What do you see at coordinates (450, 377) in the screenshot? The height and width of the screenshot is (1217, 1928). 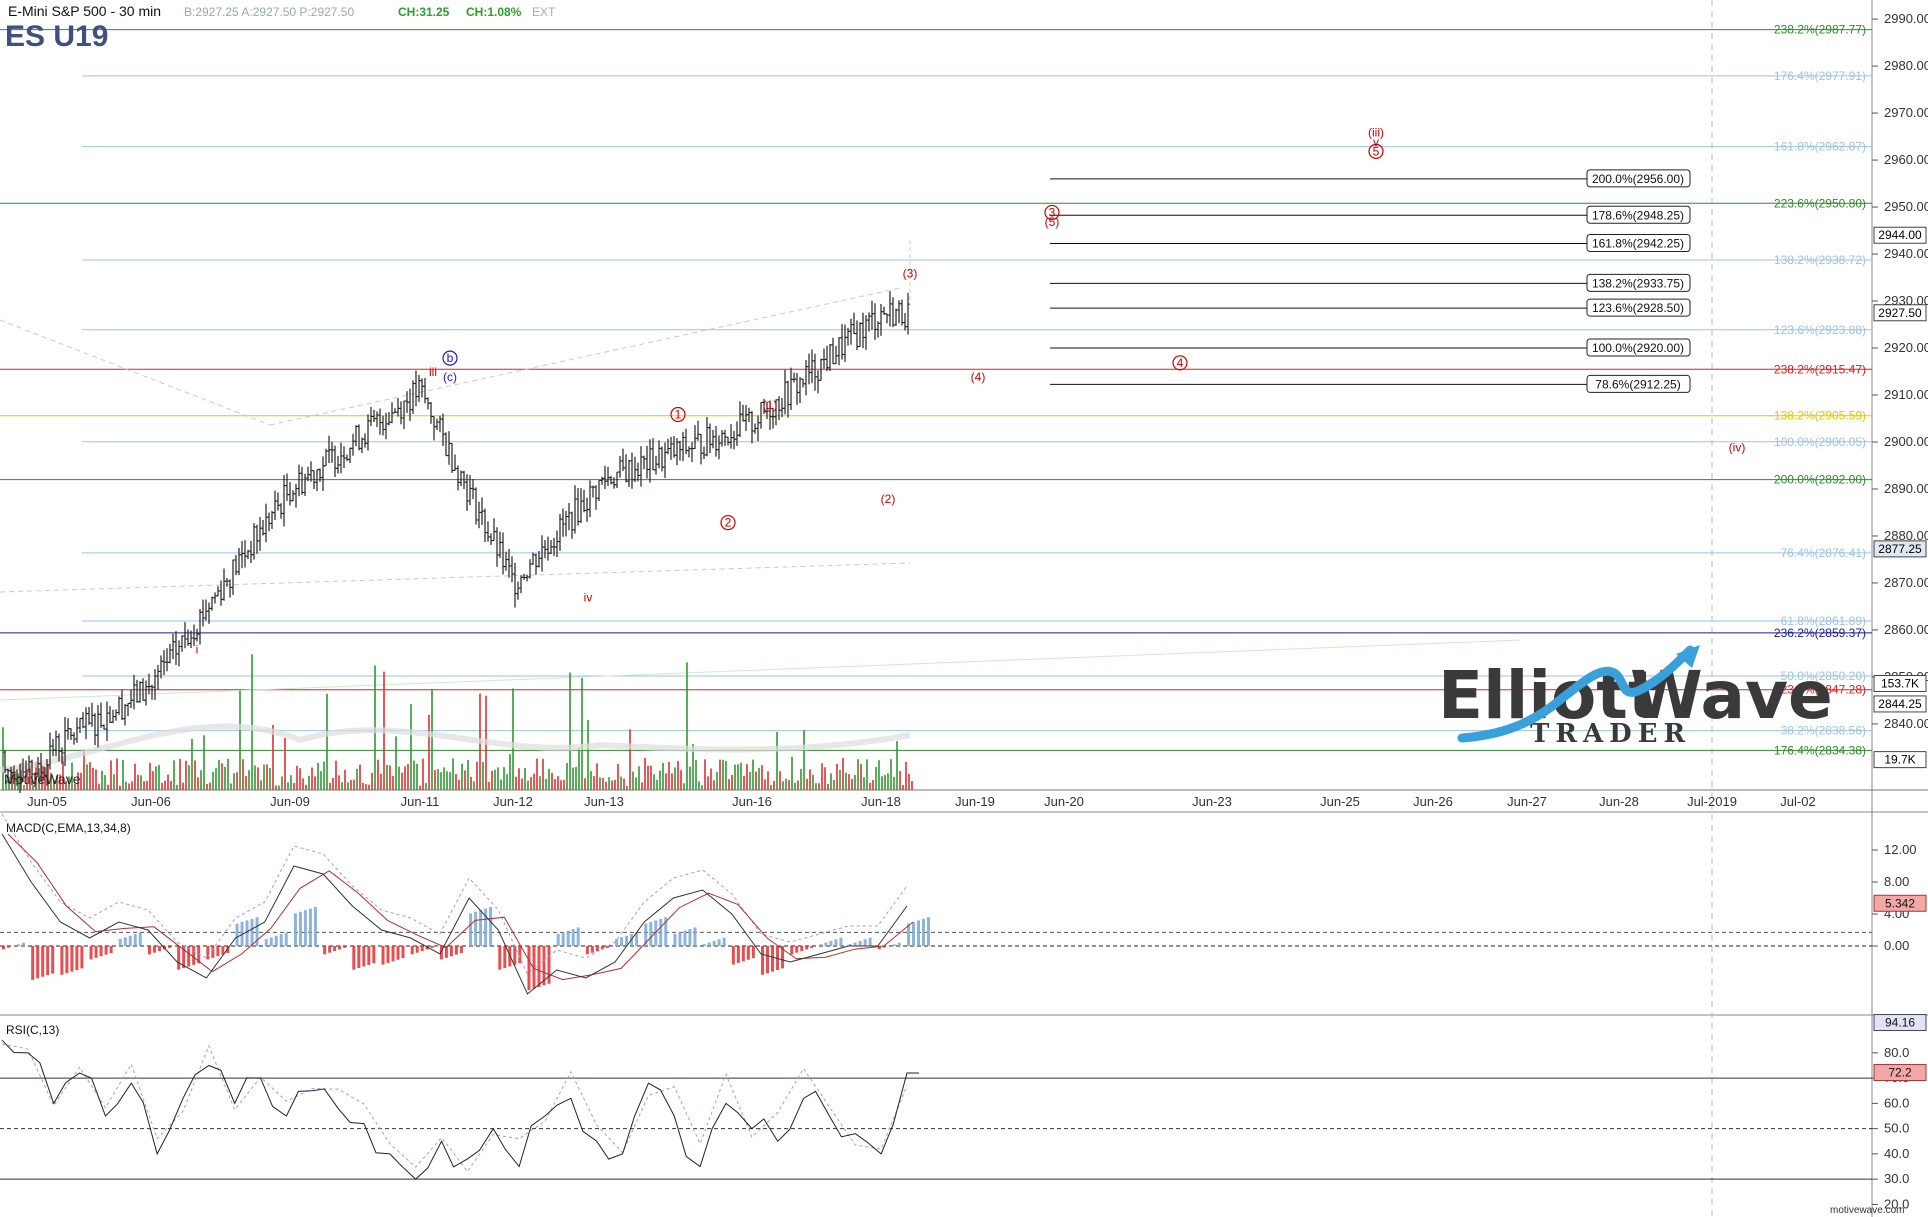 I see `wave-label: (c)` at bounding box center [450, 377].